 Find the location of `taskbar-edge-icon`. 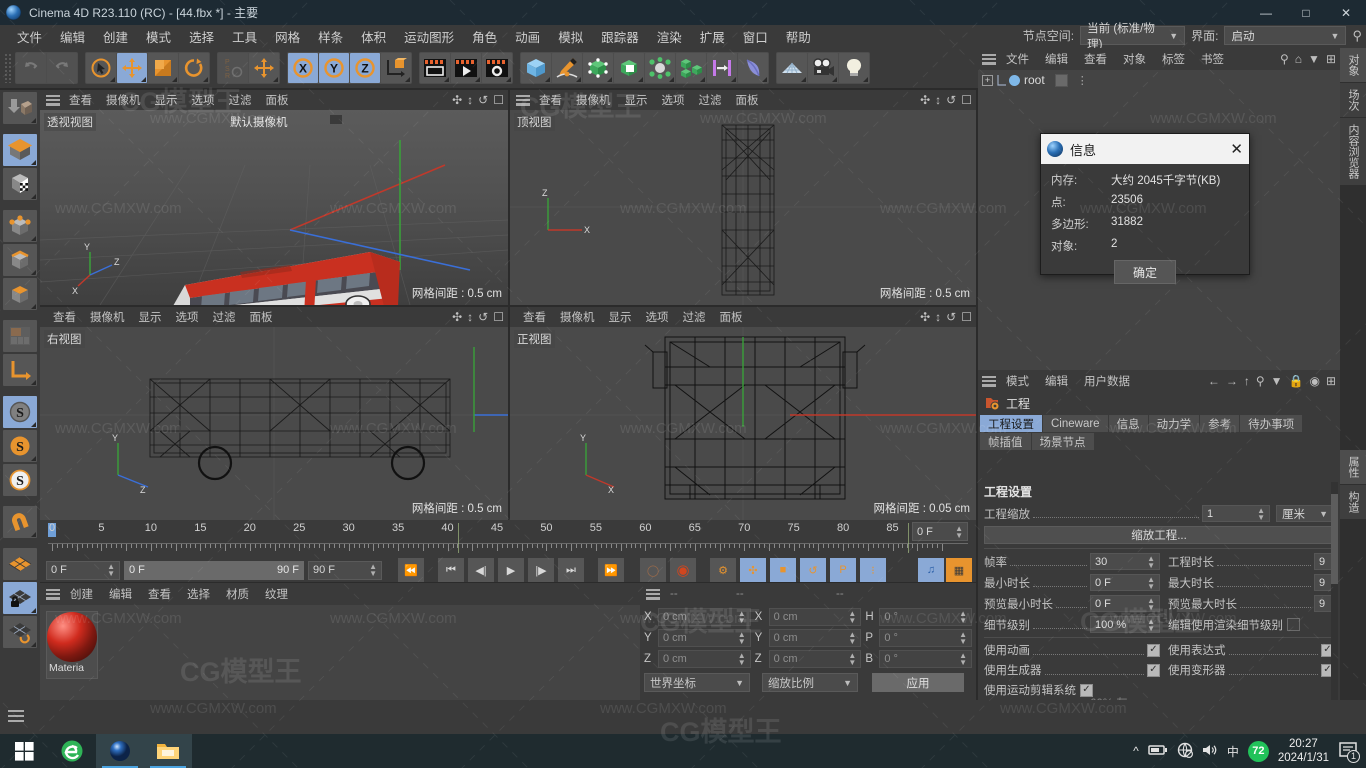

taskbar-edge-icon is located at coordinates (72, 751).